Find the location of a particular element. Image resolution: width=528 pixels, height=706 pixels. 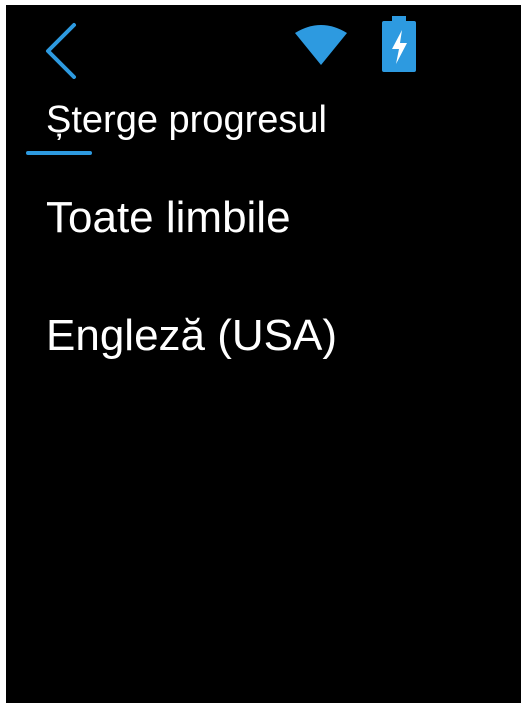

menu-item-label: Toate limbile is located at coordinates (168, 217).